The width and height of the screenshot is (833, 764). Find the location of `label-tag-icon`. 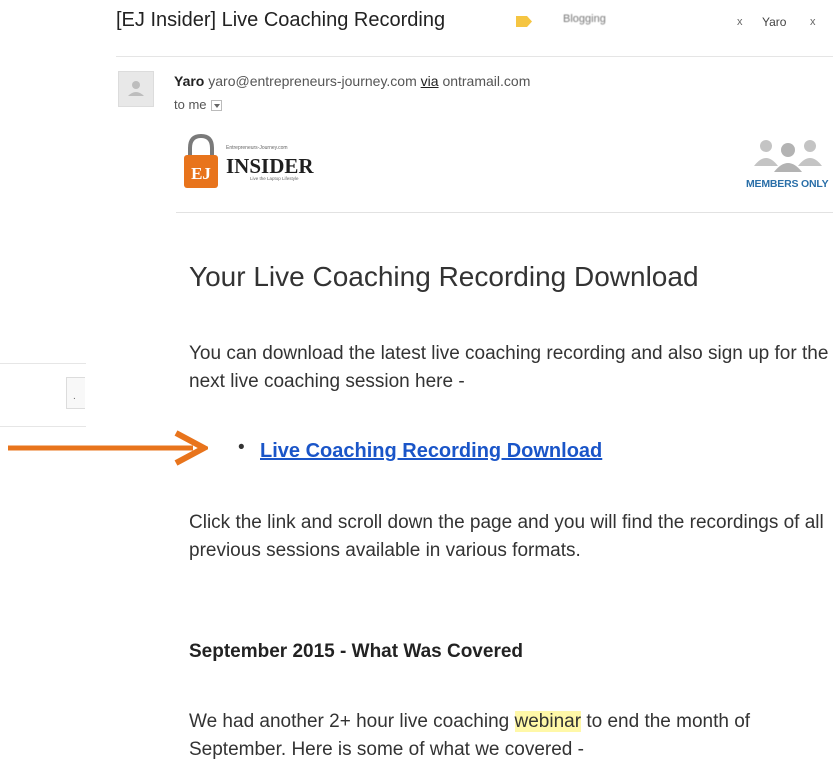

label-tag-icon is located at coordinates (524, 21).